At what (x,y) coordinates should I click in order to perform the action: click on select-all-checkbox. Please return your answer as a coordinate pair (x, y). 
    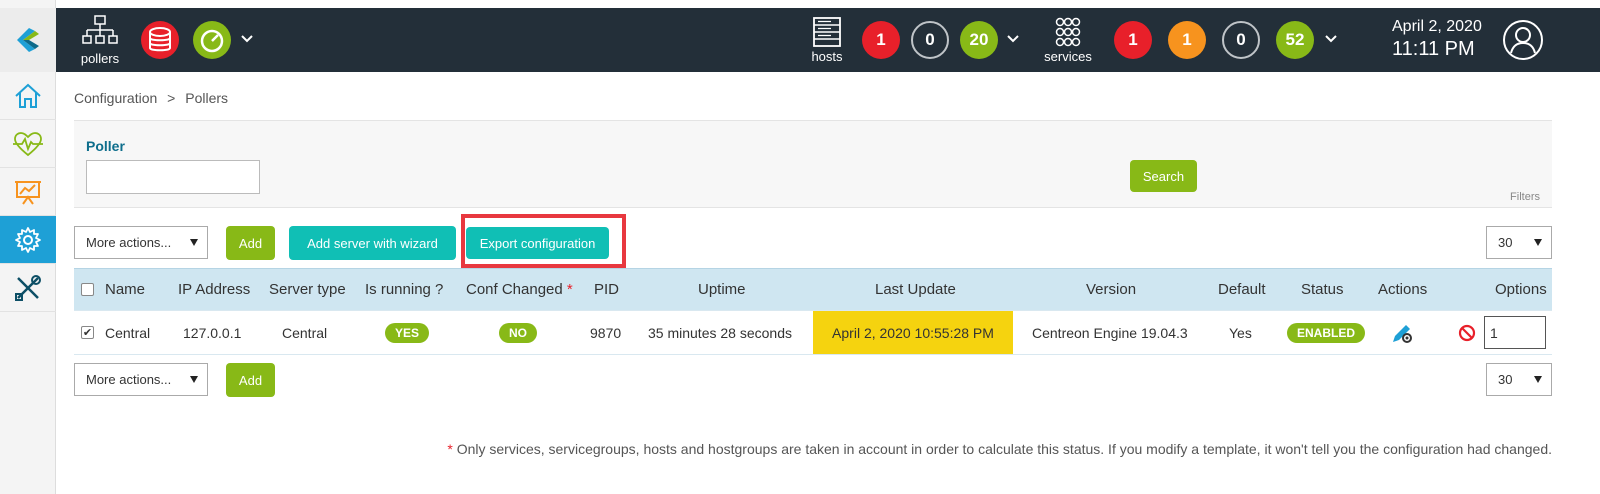
    Looking at the image, I should click on (87, 289).